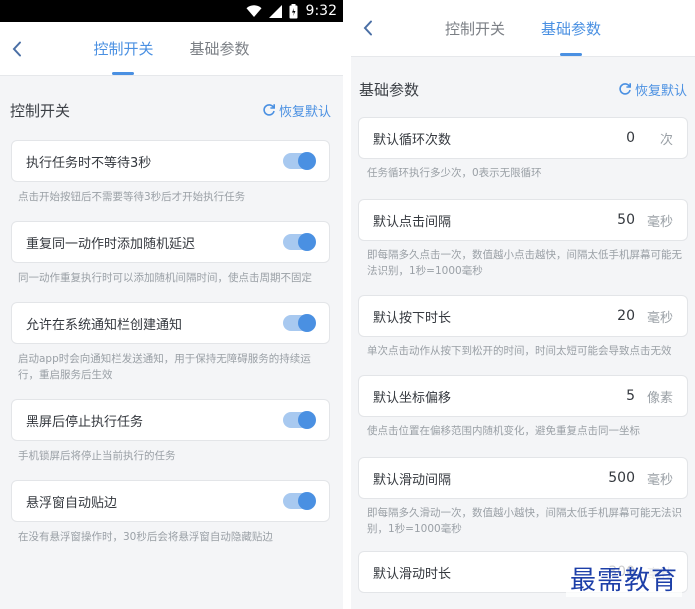  I want to click on setting-label: 允许在系统通知栏创建通知, so click(104, 325).